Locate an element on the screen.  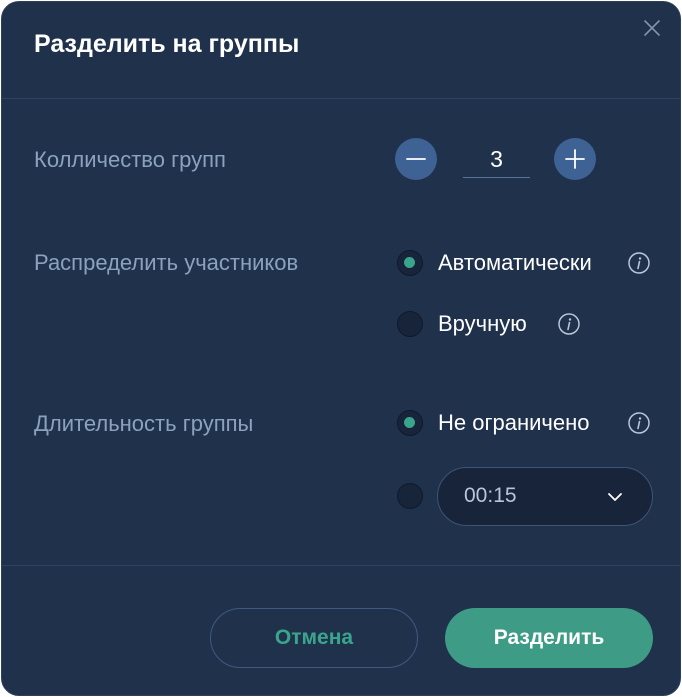
increment-button is located at coordinates (575, 159).